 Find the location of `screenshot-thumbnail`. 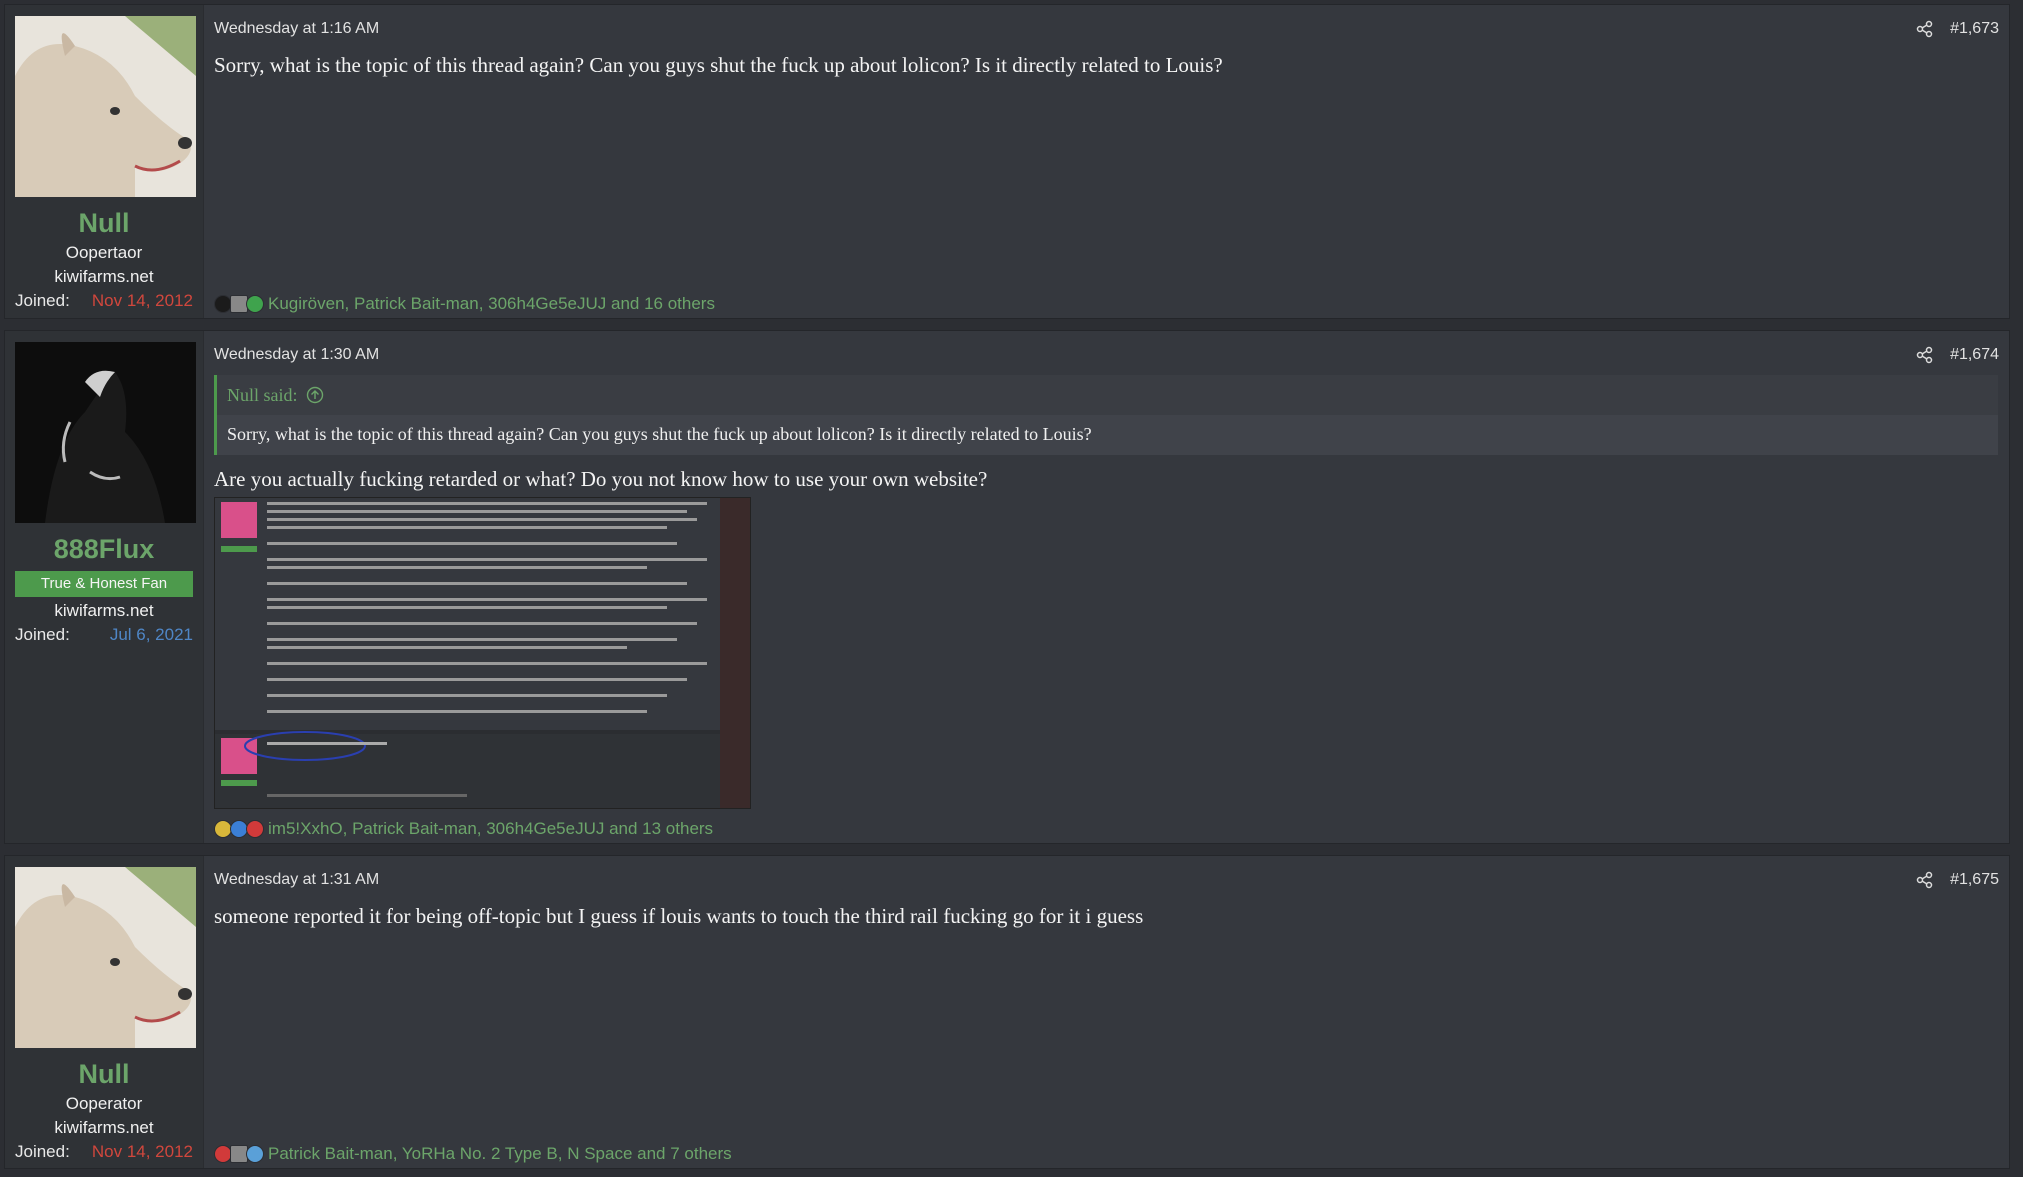

screenshot-thumbnail is located at coordinates (482, 653).